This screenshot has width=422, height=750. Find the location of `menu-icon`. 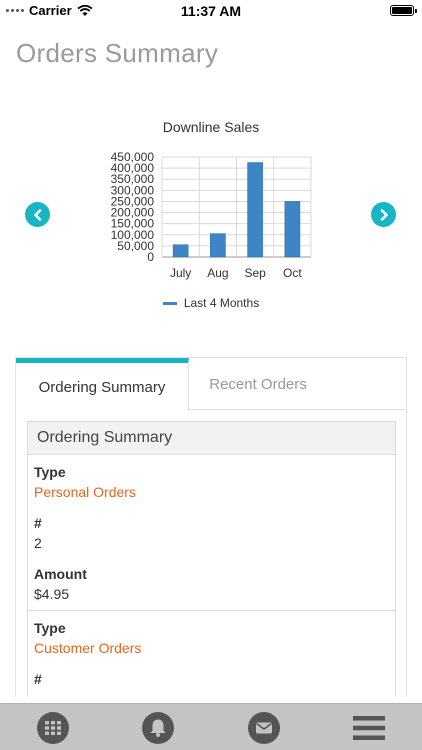

menu-icon is located at coordinates (369, 728).